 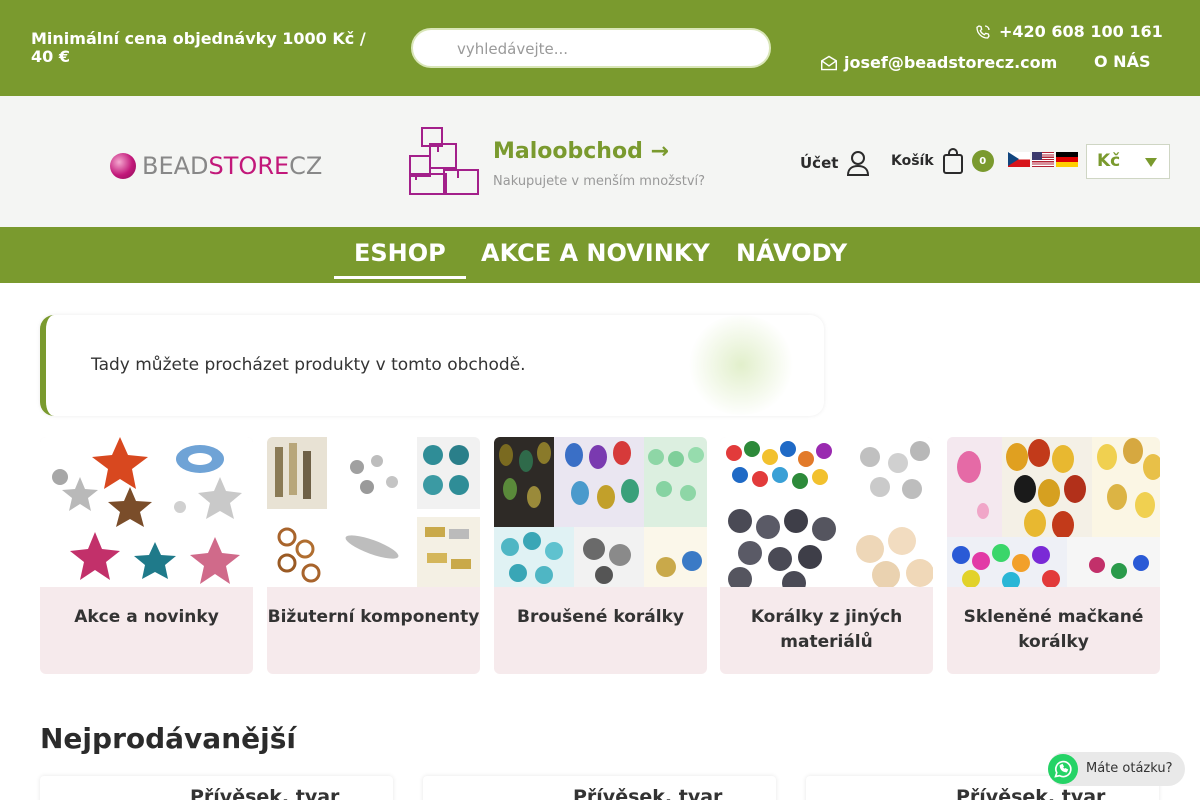 What do you see at coordinates (829, 62) in the screenshot?
I see `envelope-icon` at bounding box center [829, 62].